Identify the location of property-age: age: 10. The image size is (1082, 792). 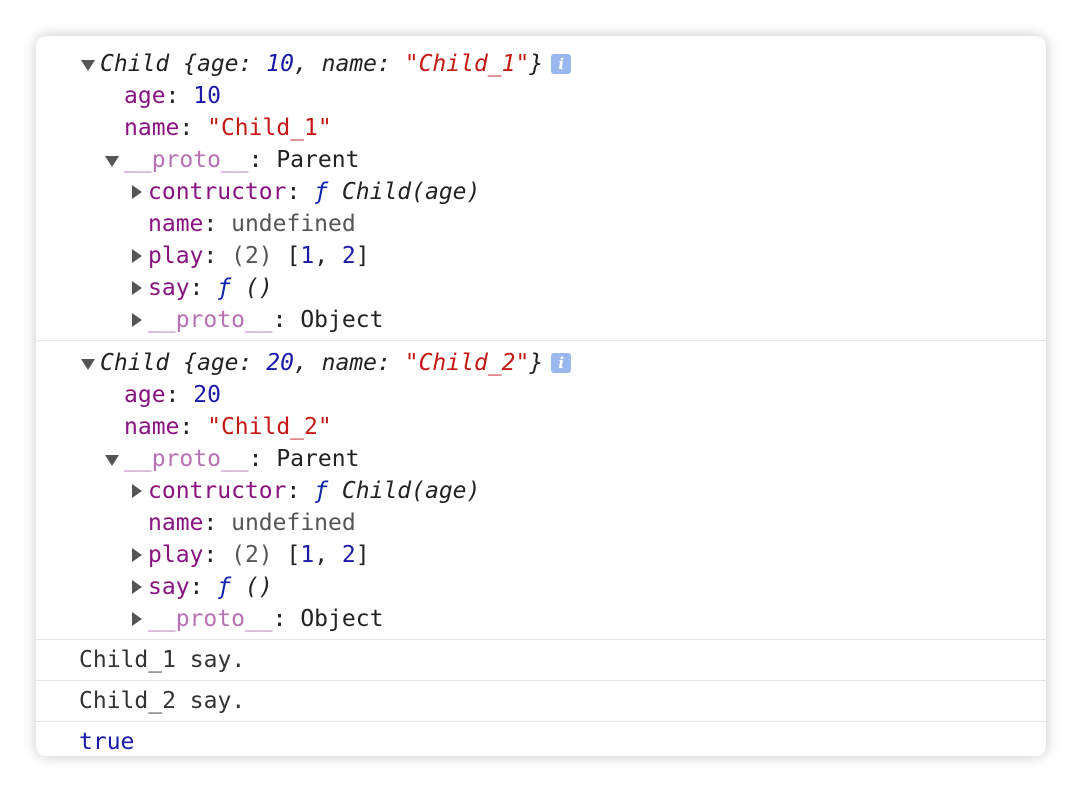
(172, 96).